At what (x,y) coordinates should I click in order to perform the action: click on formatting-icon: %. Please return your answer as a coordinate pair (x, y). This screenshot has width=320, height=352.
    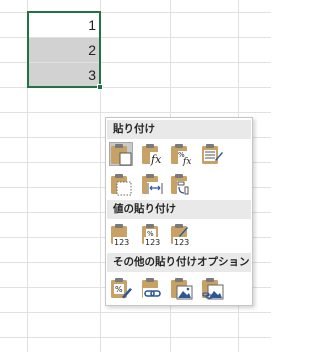
    Looking at the image, I should click on (121, 288).